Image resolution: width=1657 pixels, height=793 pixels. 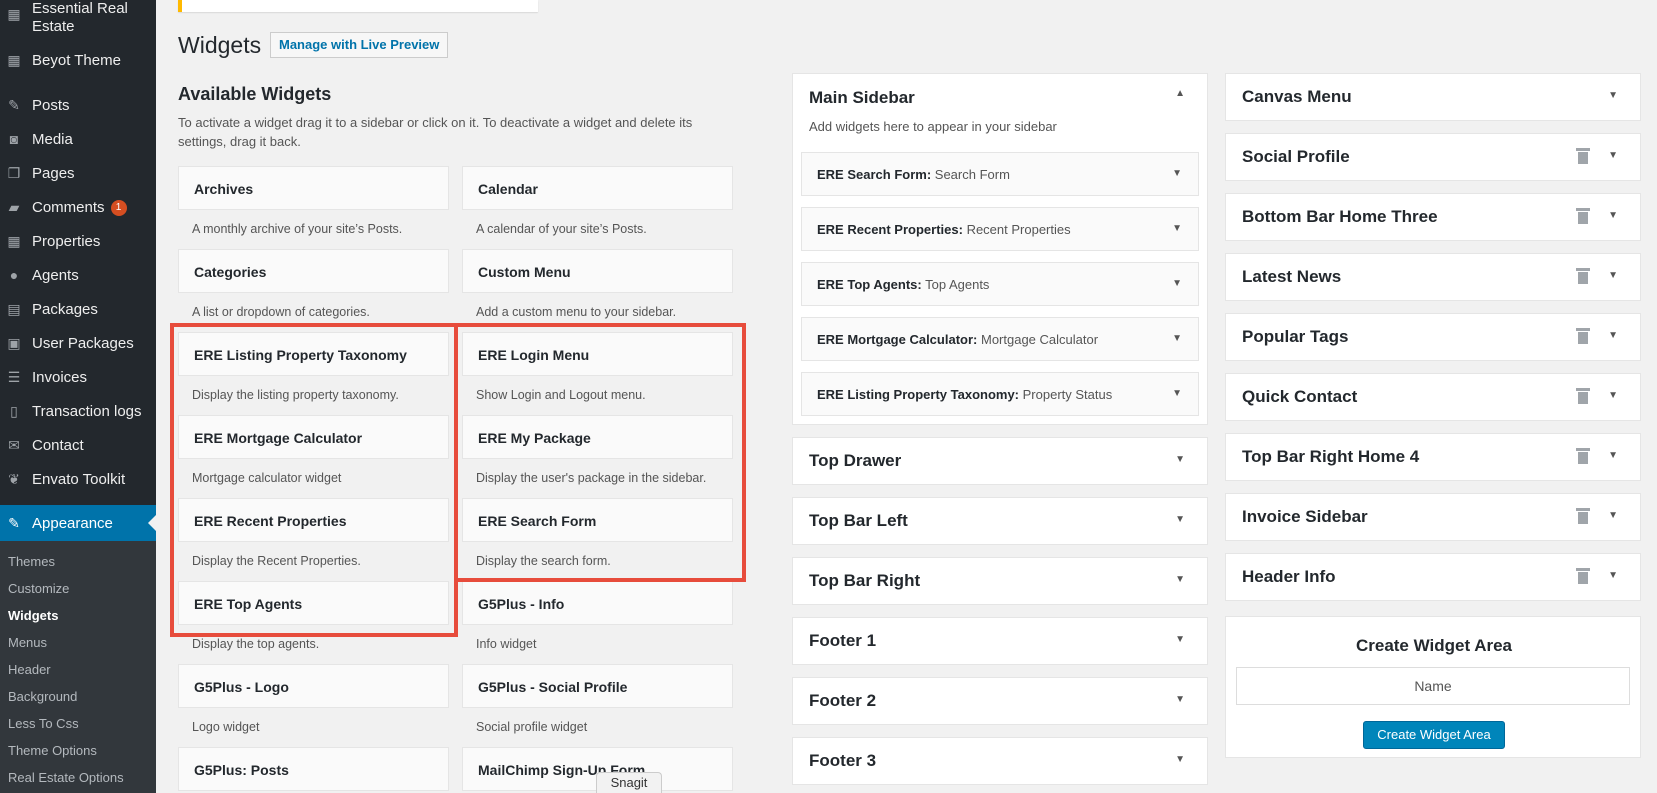 I want to click on menu-posts: ✎ Posts, so click(x=78, y=105).